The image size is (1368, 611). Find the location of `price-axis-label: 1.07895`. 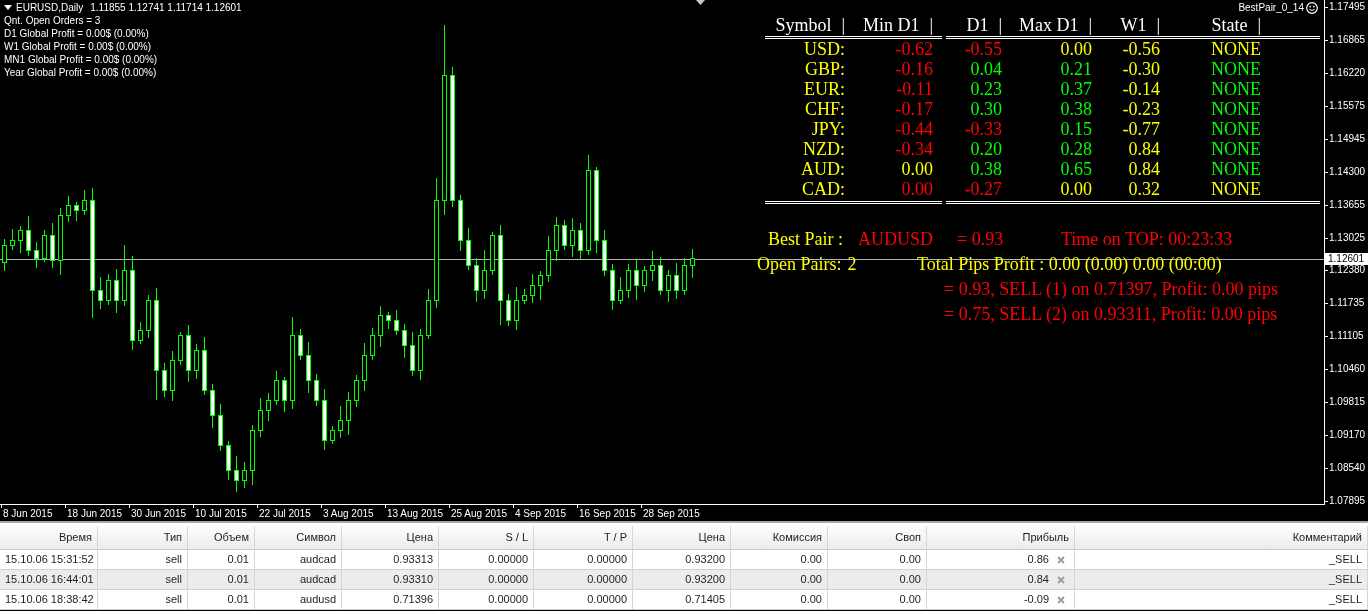

price-axis-label: 1.07895 is located at coordinates (1347, 501).